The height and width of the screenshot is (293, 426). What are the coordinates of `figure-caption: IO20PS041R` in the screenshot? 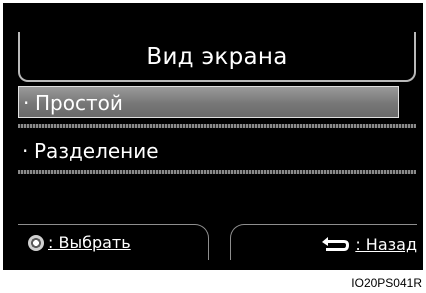 It's located at (386, 283).